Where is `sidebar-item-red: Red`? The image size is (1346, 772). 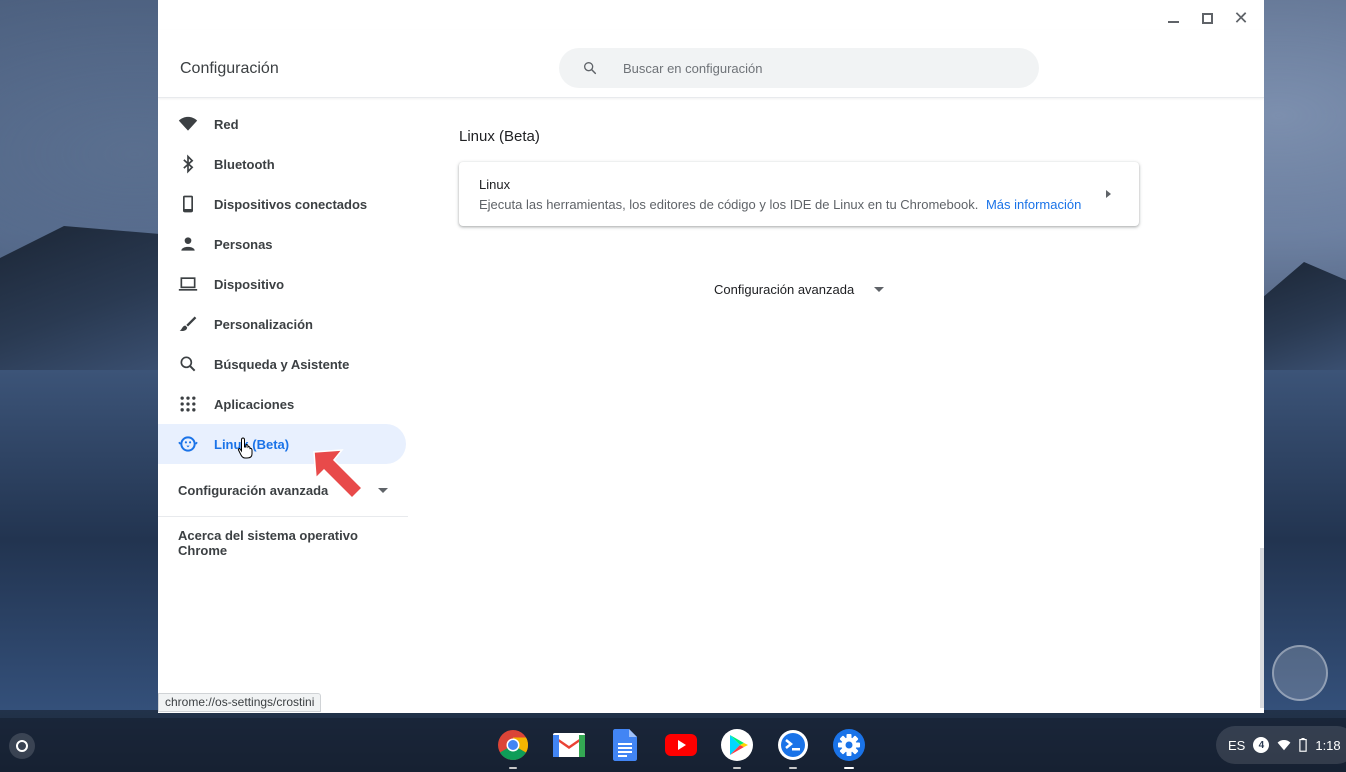 sidebar-item-red: Red is located at coordinates (283, 124).